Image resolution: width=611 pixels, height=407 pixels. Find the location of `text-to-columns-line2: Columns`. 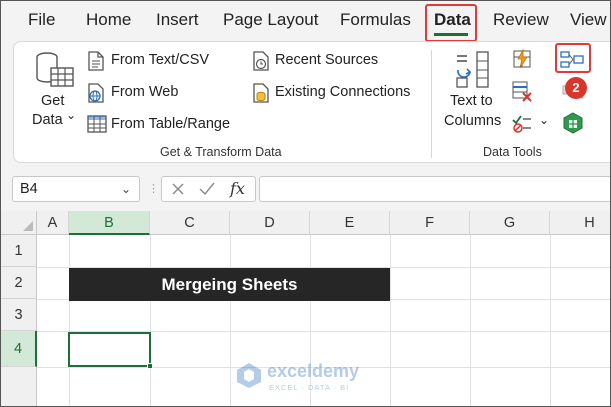

text-to-columns-line2: Columns is located at coordinates (472, 121).